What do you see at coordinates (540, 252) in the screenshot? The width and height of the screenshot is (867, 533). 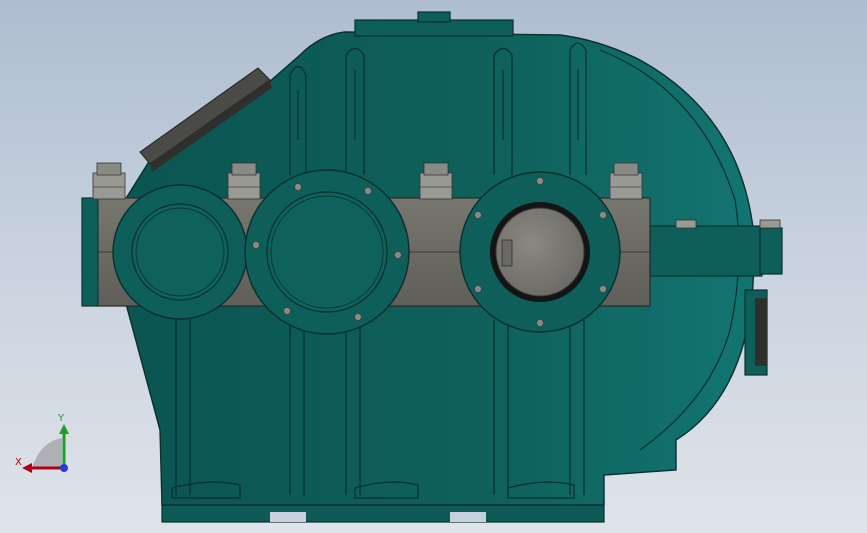 I see `bearing-cap-output` at bounding box center [540, 252].